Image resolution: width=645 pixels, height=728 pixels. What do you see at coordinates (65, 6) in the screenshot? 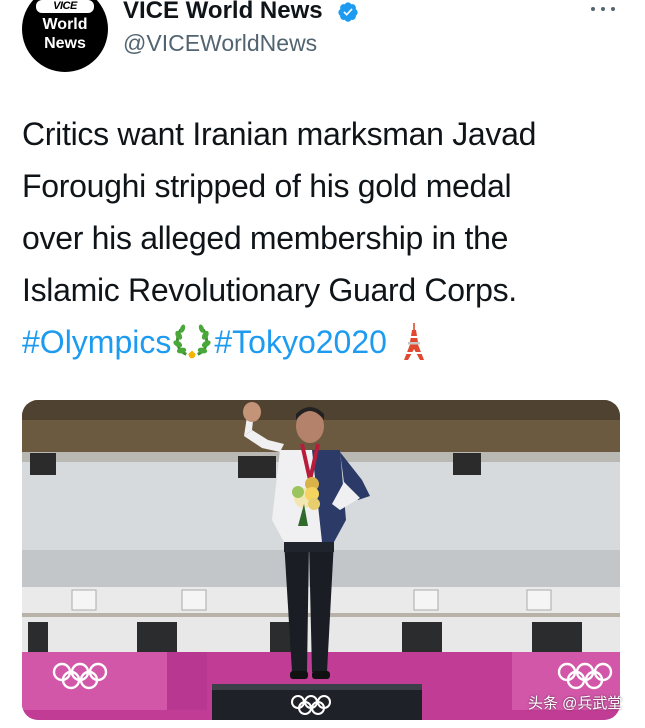
I see `avatar-logo-text: VICE` at bounding box center [65, 6].